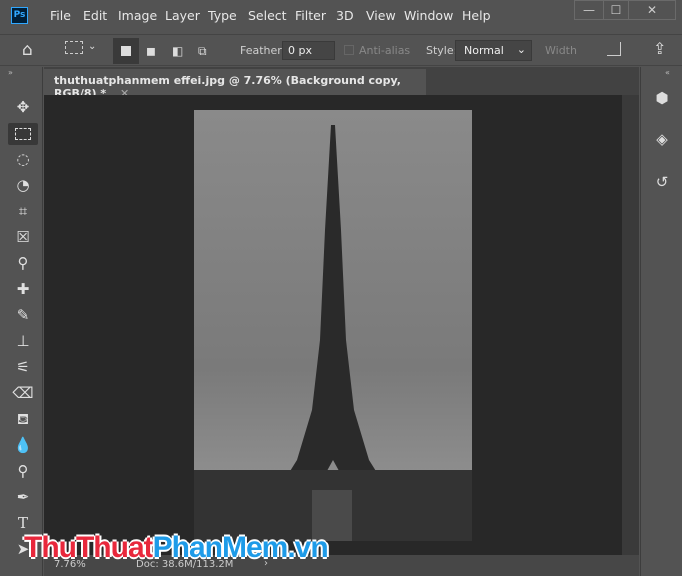  I want to click on expand-icon: », so click(10, 72).